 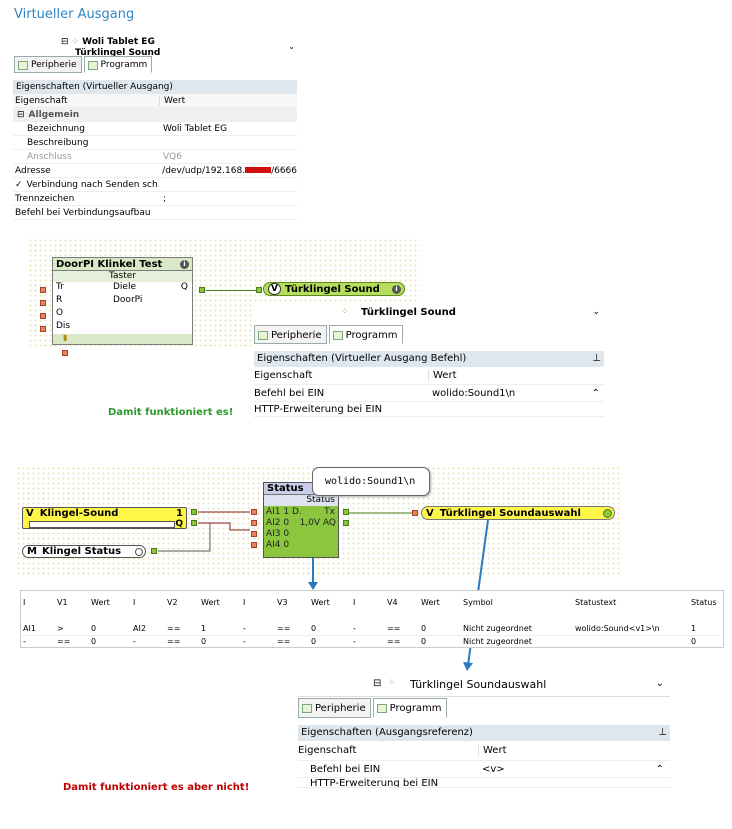 What do you see at coordinates (370, 641) in the screenshot?
I see `table-row: - == 0 - == 0 - == 0 - == 0 Nicht zugeordnet 0` at bounding box center [370, 641].